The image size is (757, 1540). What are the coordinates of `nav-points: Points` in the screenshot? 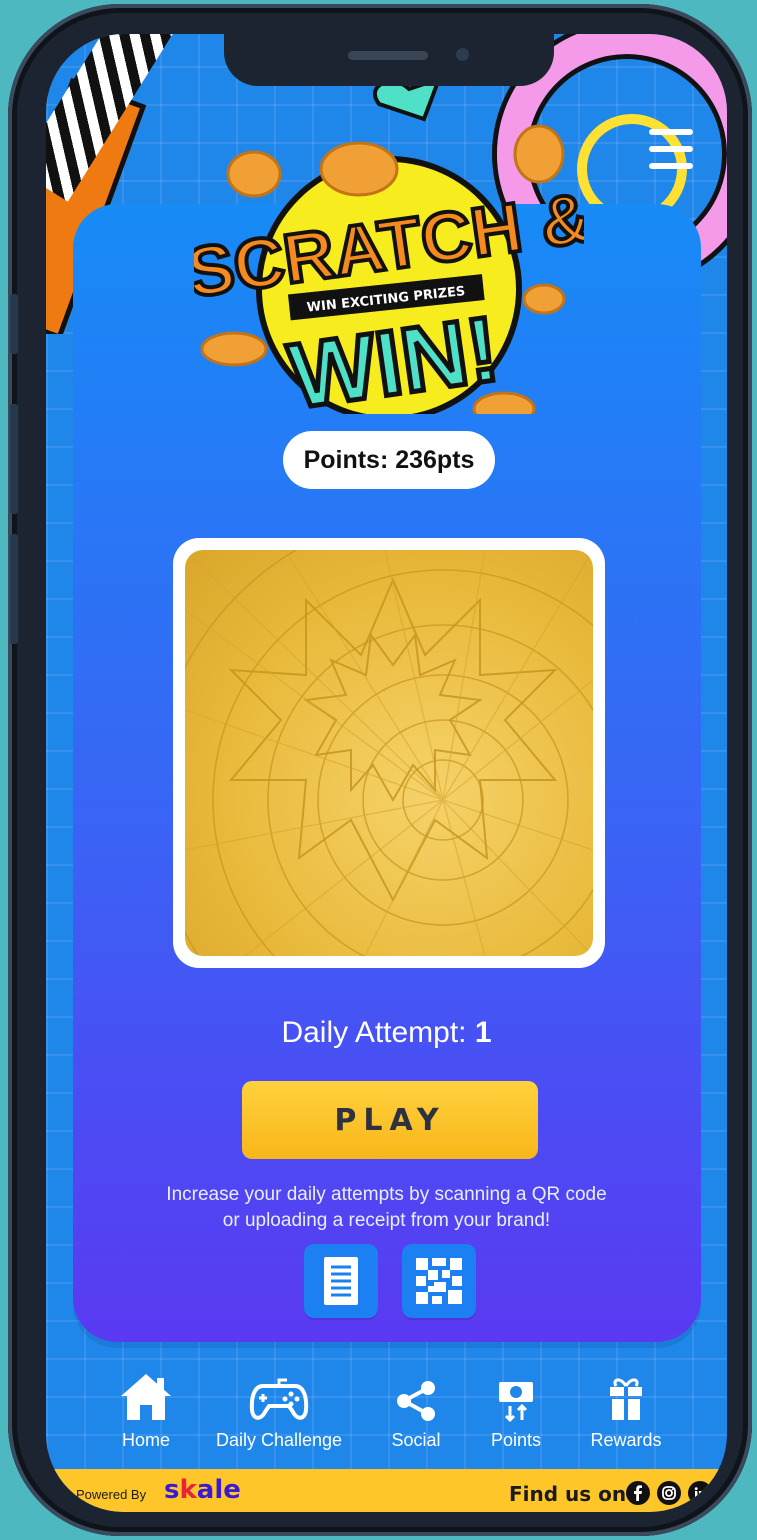 It's located at (516, 1407).